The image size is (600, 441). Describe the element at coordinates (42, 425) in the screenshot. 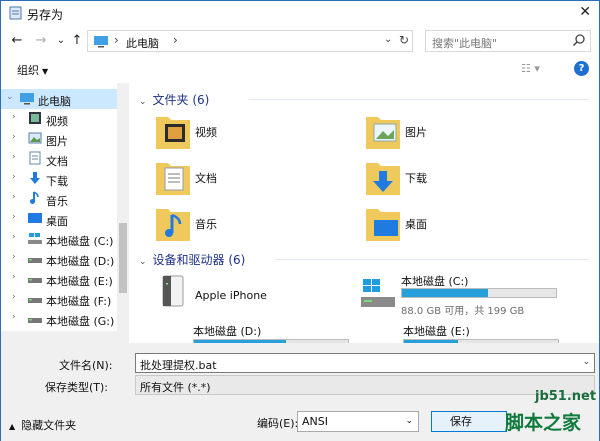

I see `hide-folders-toggle: ▲ 隐藏文件夹` at that location.